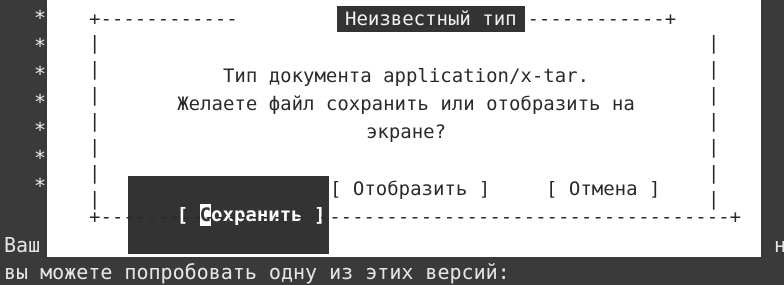 The image size is (784, 285). I want to click on dialog-message-line-1: Тип документа application/x-tar., so click(406, 76).